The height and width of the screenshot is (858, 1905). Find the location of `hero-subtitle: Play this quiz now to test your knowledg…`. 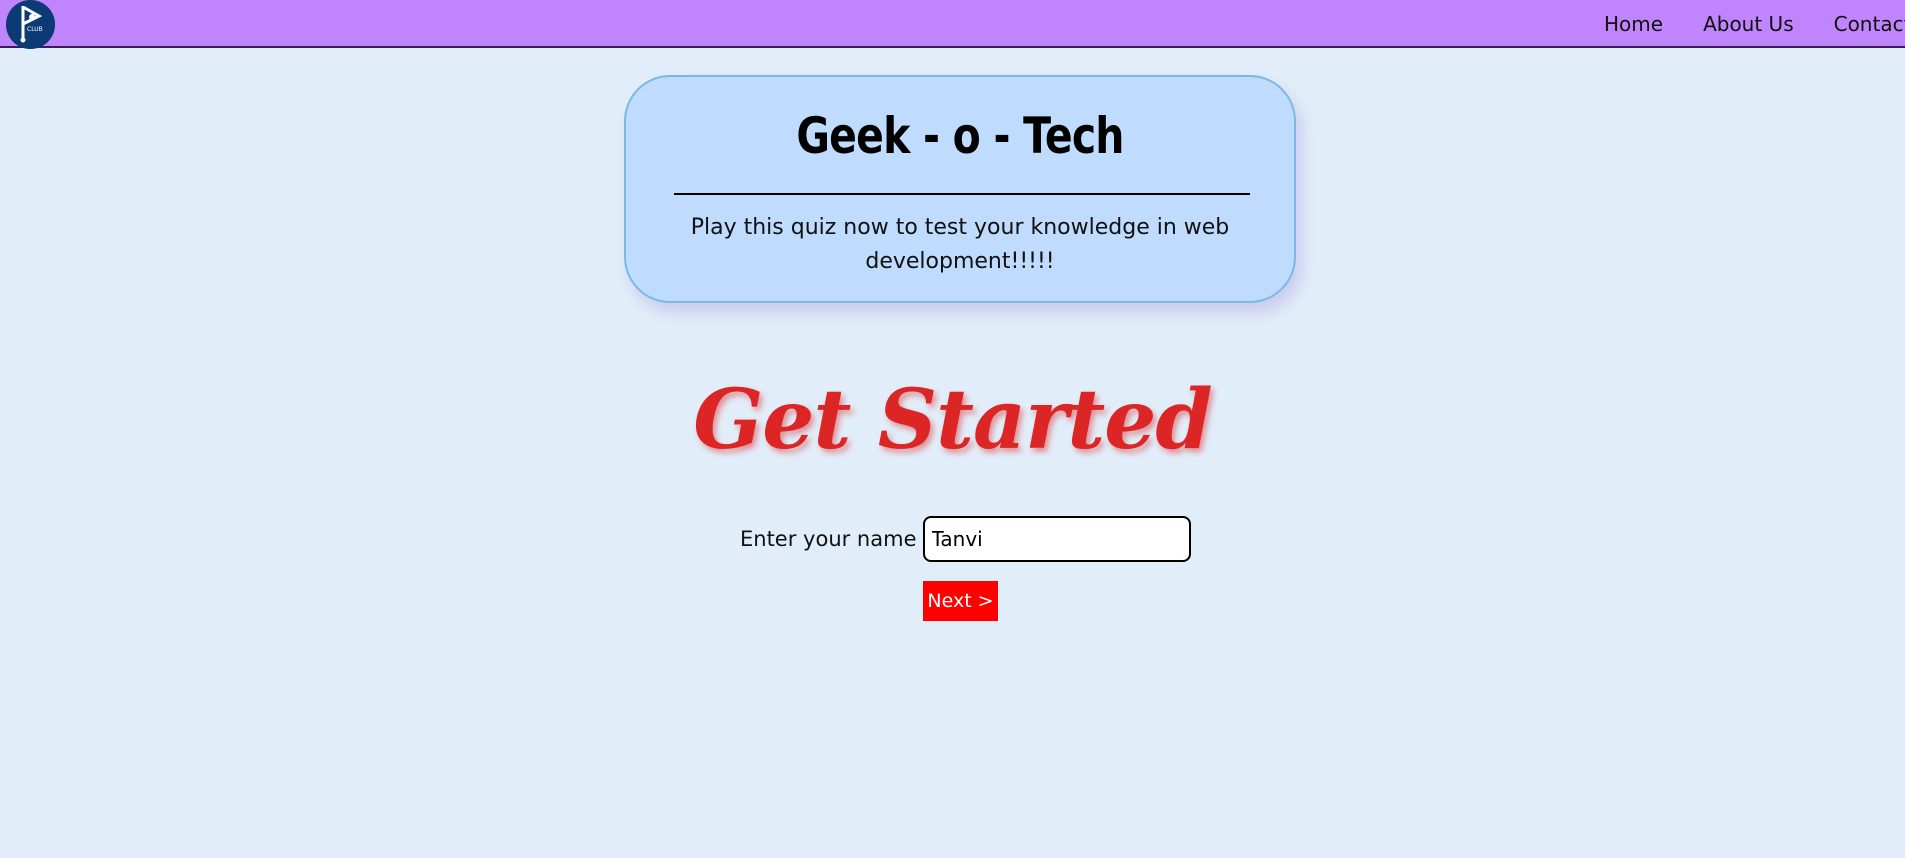

hero-subtitle: Play this quiz now to test your knowledg… is located at coordinates (960, 244).